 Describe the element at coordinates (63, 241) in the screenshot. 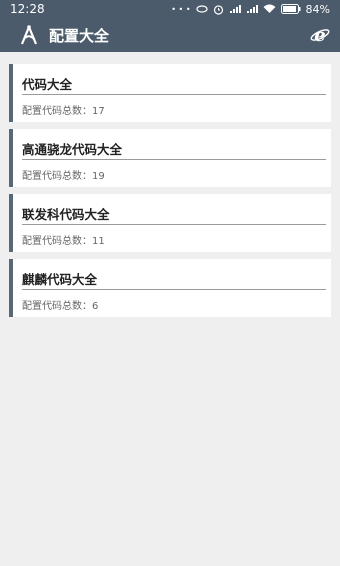

I see `list-item-count: 配置代码总数：11` at that location.